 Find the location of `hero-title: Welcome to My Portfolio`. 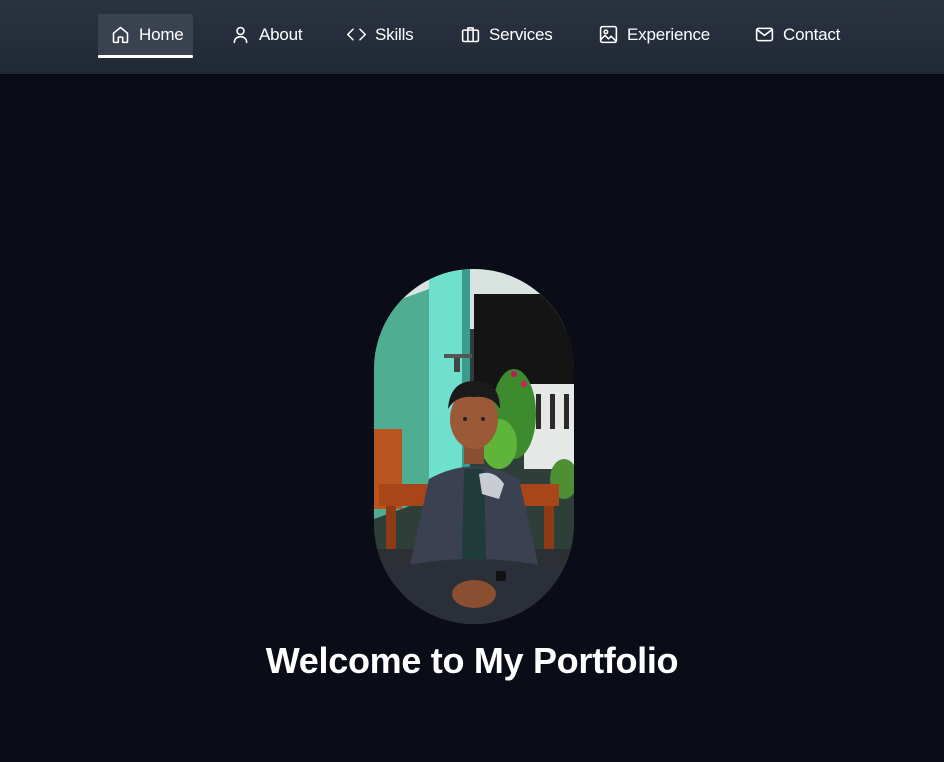

hero-title: Welcome to My Portfolio is located at coordinates (472, 660).